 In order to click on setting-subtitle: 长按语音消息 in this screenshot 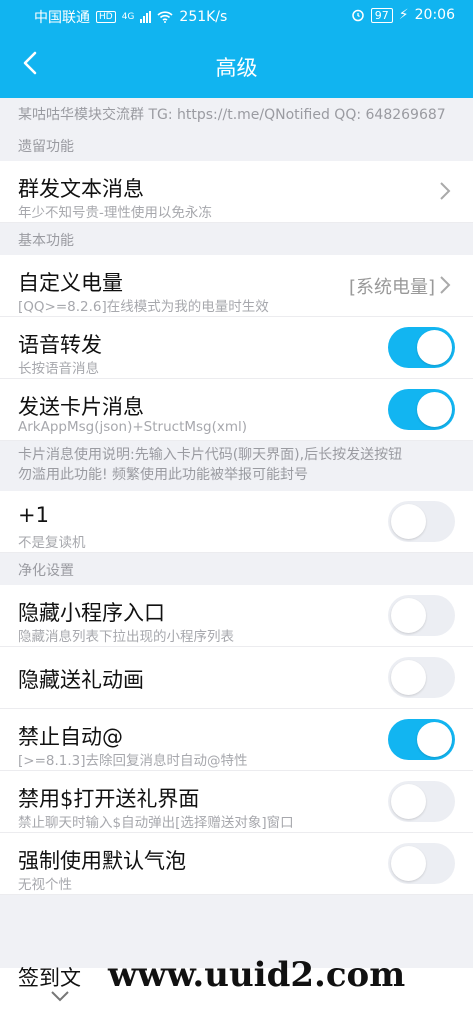, I will do `click(58, 369)`.